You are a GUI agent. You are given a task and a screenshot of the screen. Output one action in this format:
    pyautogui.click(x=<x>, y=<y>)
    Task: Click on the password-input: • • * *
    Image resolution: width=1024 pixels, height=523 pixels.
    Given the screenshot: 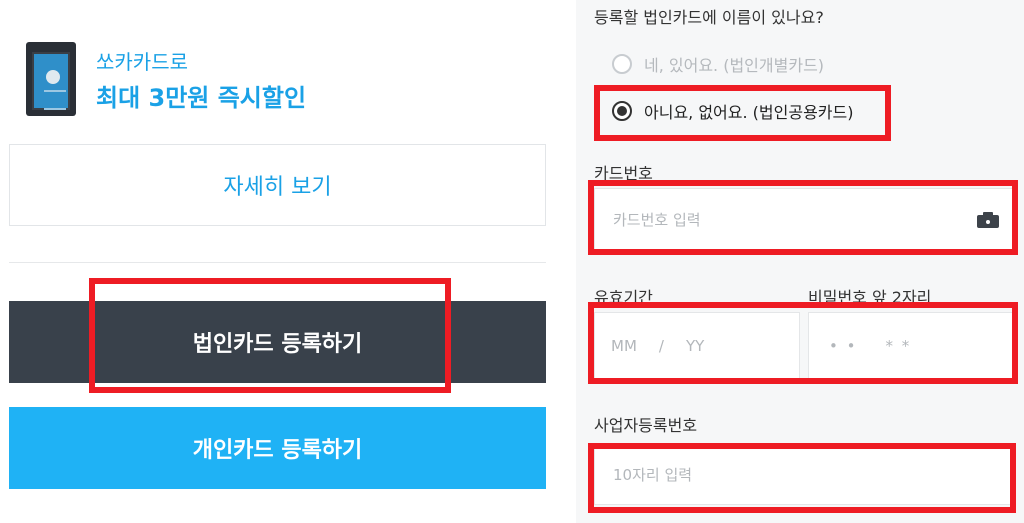 What is the action you would take?
    pyautogui.click(x=911, y=346)
    